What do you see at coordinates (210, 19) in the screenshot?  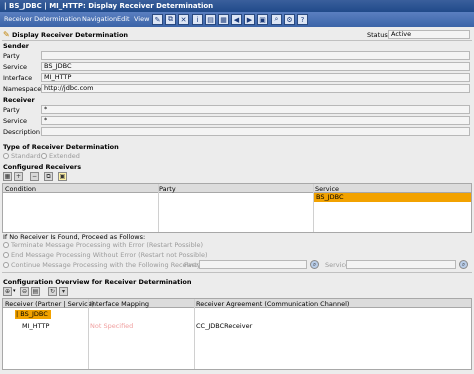 I see `object-list-icon: ▤` at bounding box center [210, 19].